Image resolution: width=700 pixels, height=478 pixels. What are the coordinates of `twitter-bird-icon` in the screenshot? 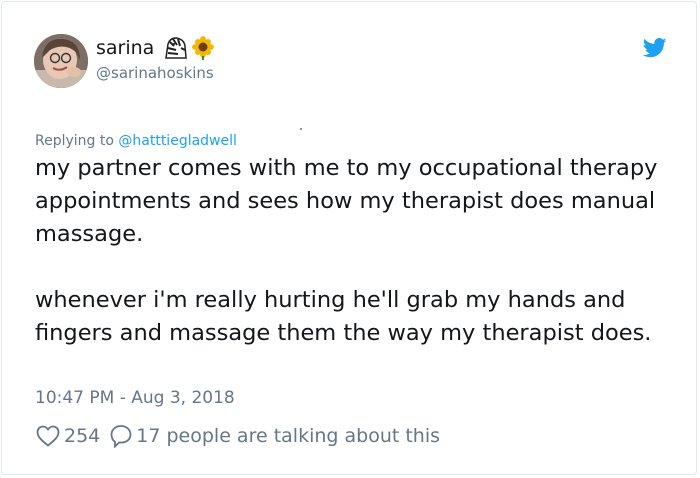 It's located at (655, 48).